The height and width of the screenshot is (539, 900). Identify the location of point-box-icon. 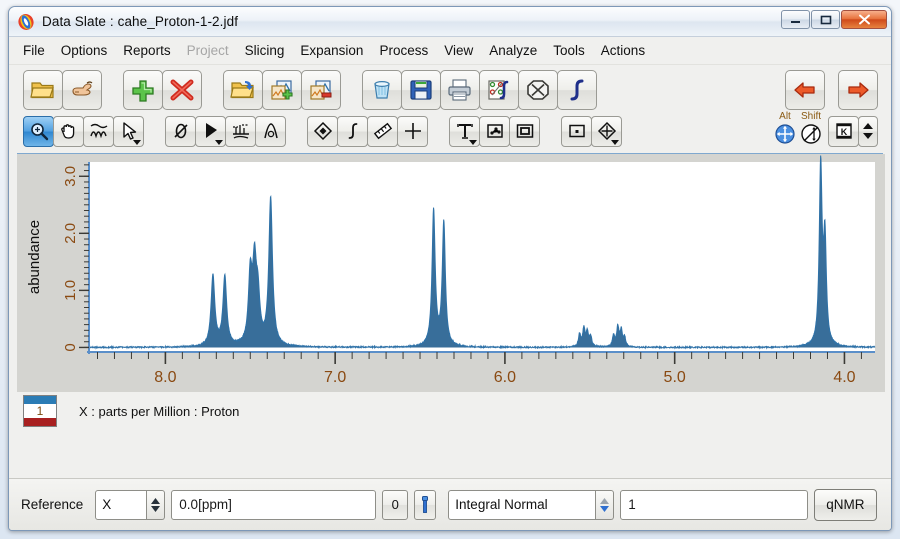
(576, 131).